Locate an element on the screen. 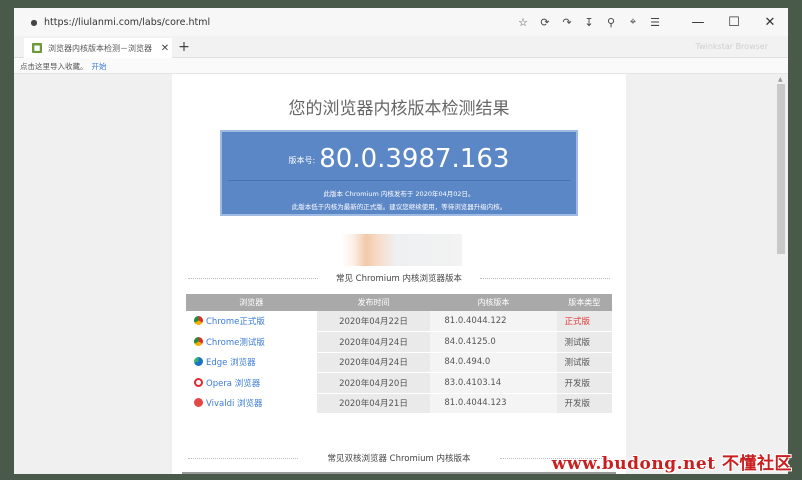 The image size is (802, 480). table-row: Chrome测试版 2020年04月24日 84.0.4125.0 测试版 is located at coordinates (399, 342).